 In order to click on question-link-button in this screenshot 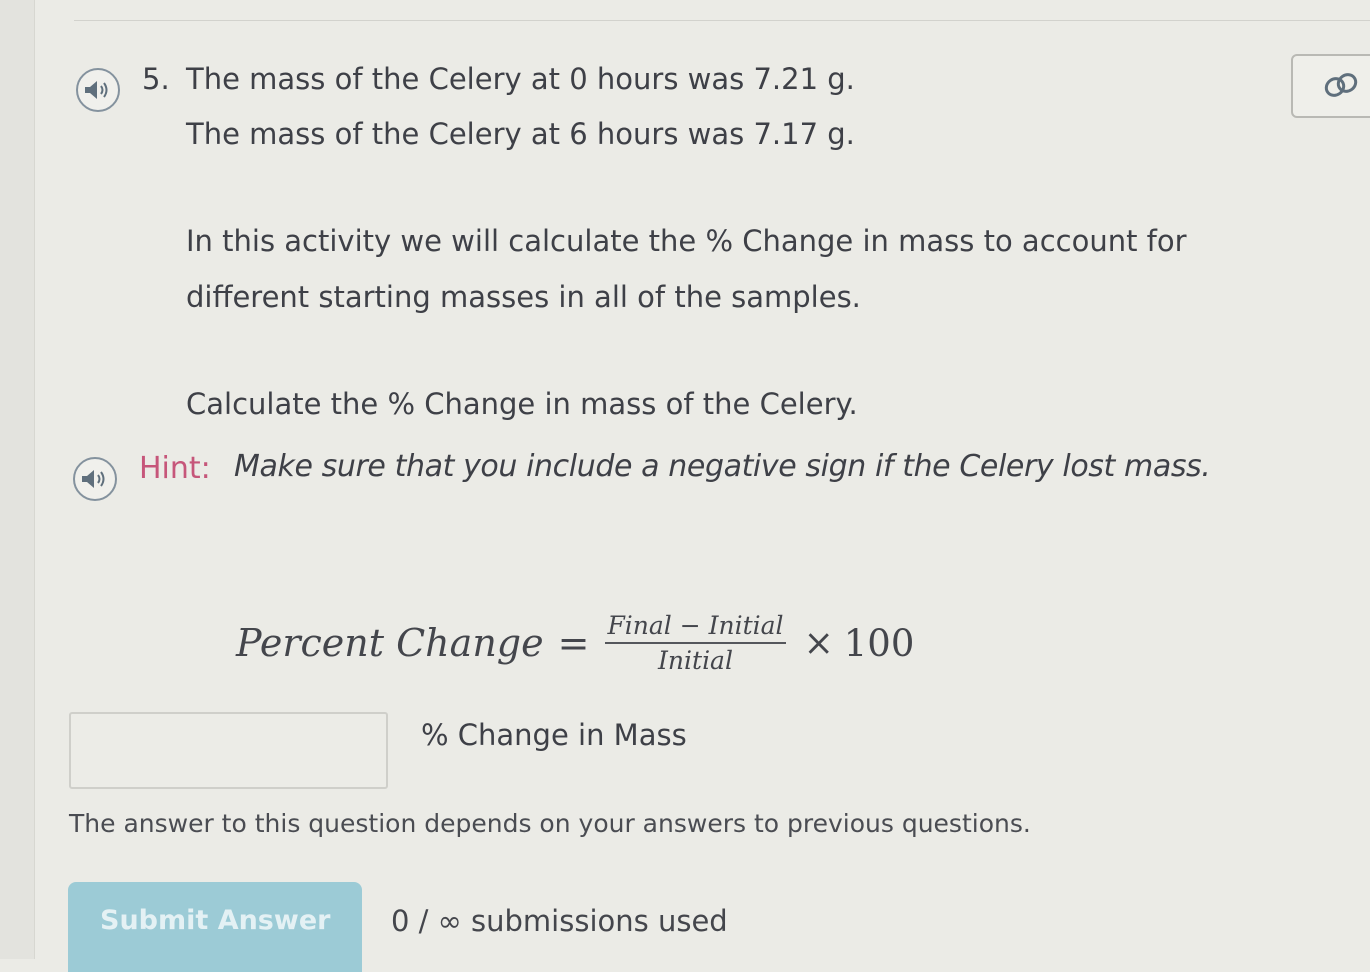, I will do `click(1330, 86)`.